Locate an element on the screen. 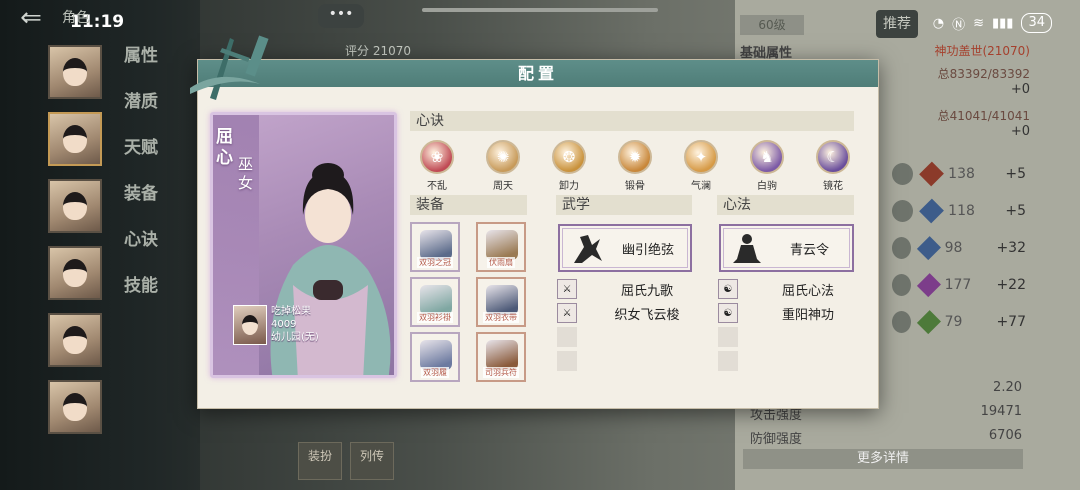 The height and width of the screenshot is (490, 1080). recommend-button: 推荐 is located at coordinates (897, 24).